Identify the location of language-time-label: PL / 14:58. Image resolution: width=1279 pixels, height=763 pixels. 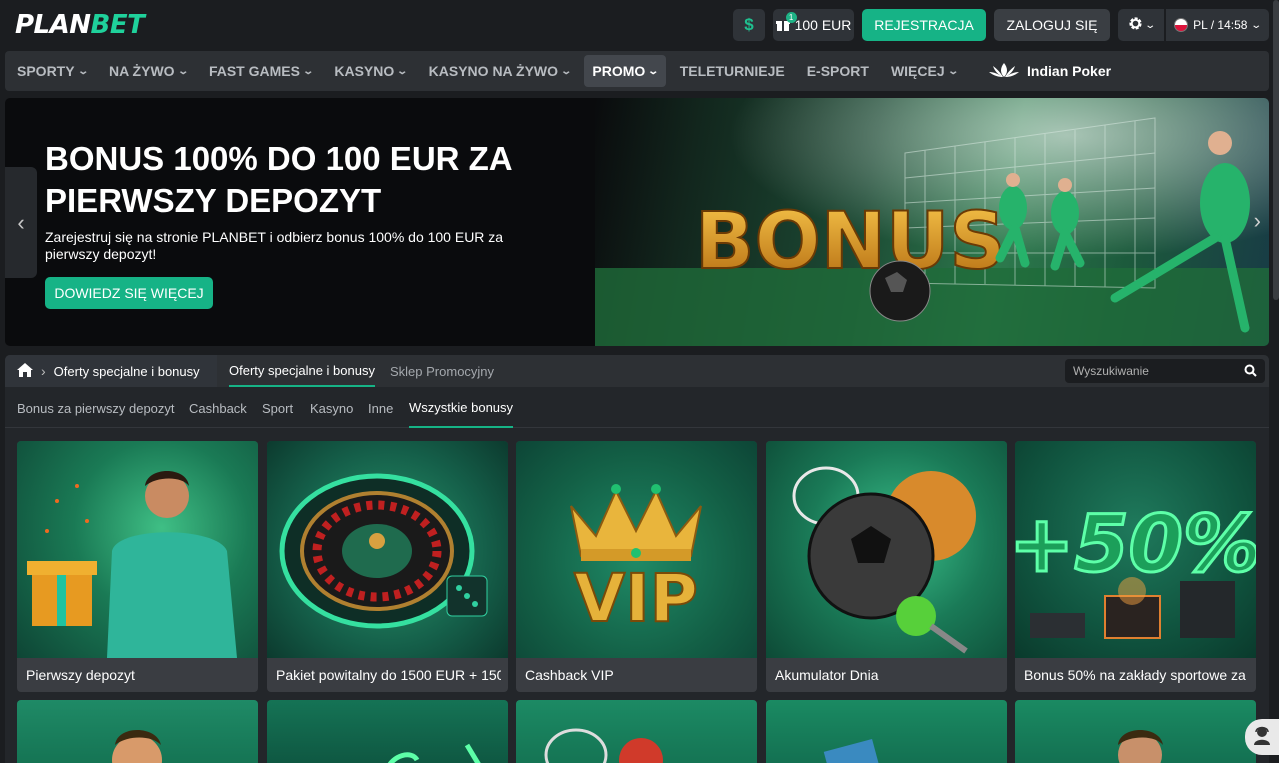
(1220, 25).